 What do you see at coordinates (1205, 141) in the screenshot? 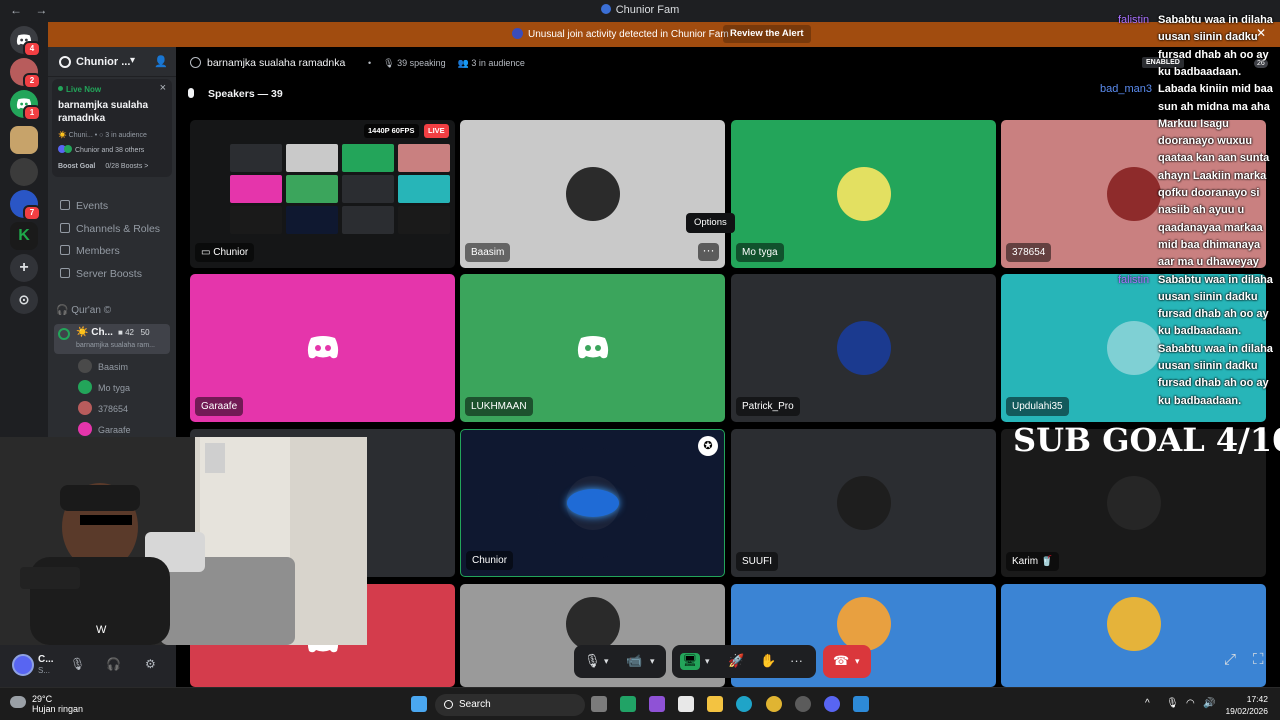
I see `chat-message-line: dooranayo wuxuu` at bounding box center [1205, 141].